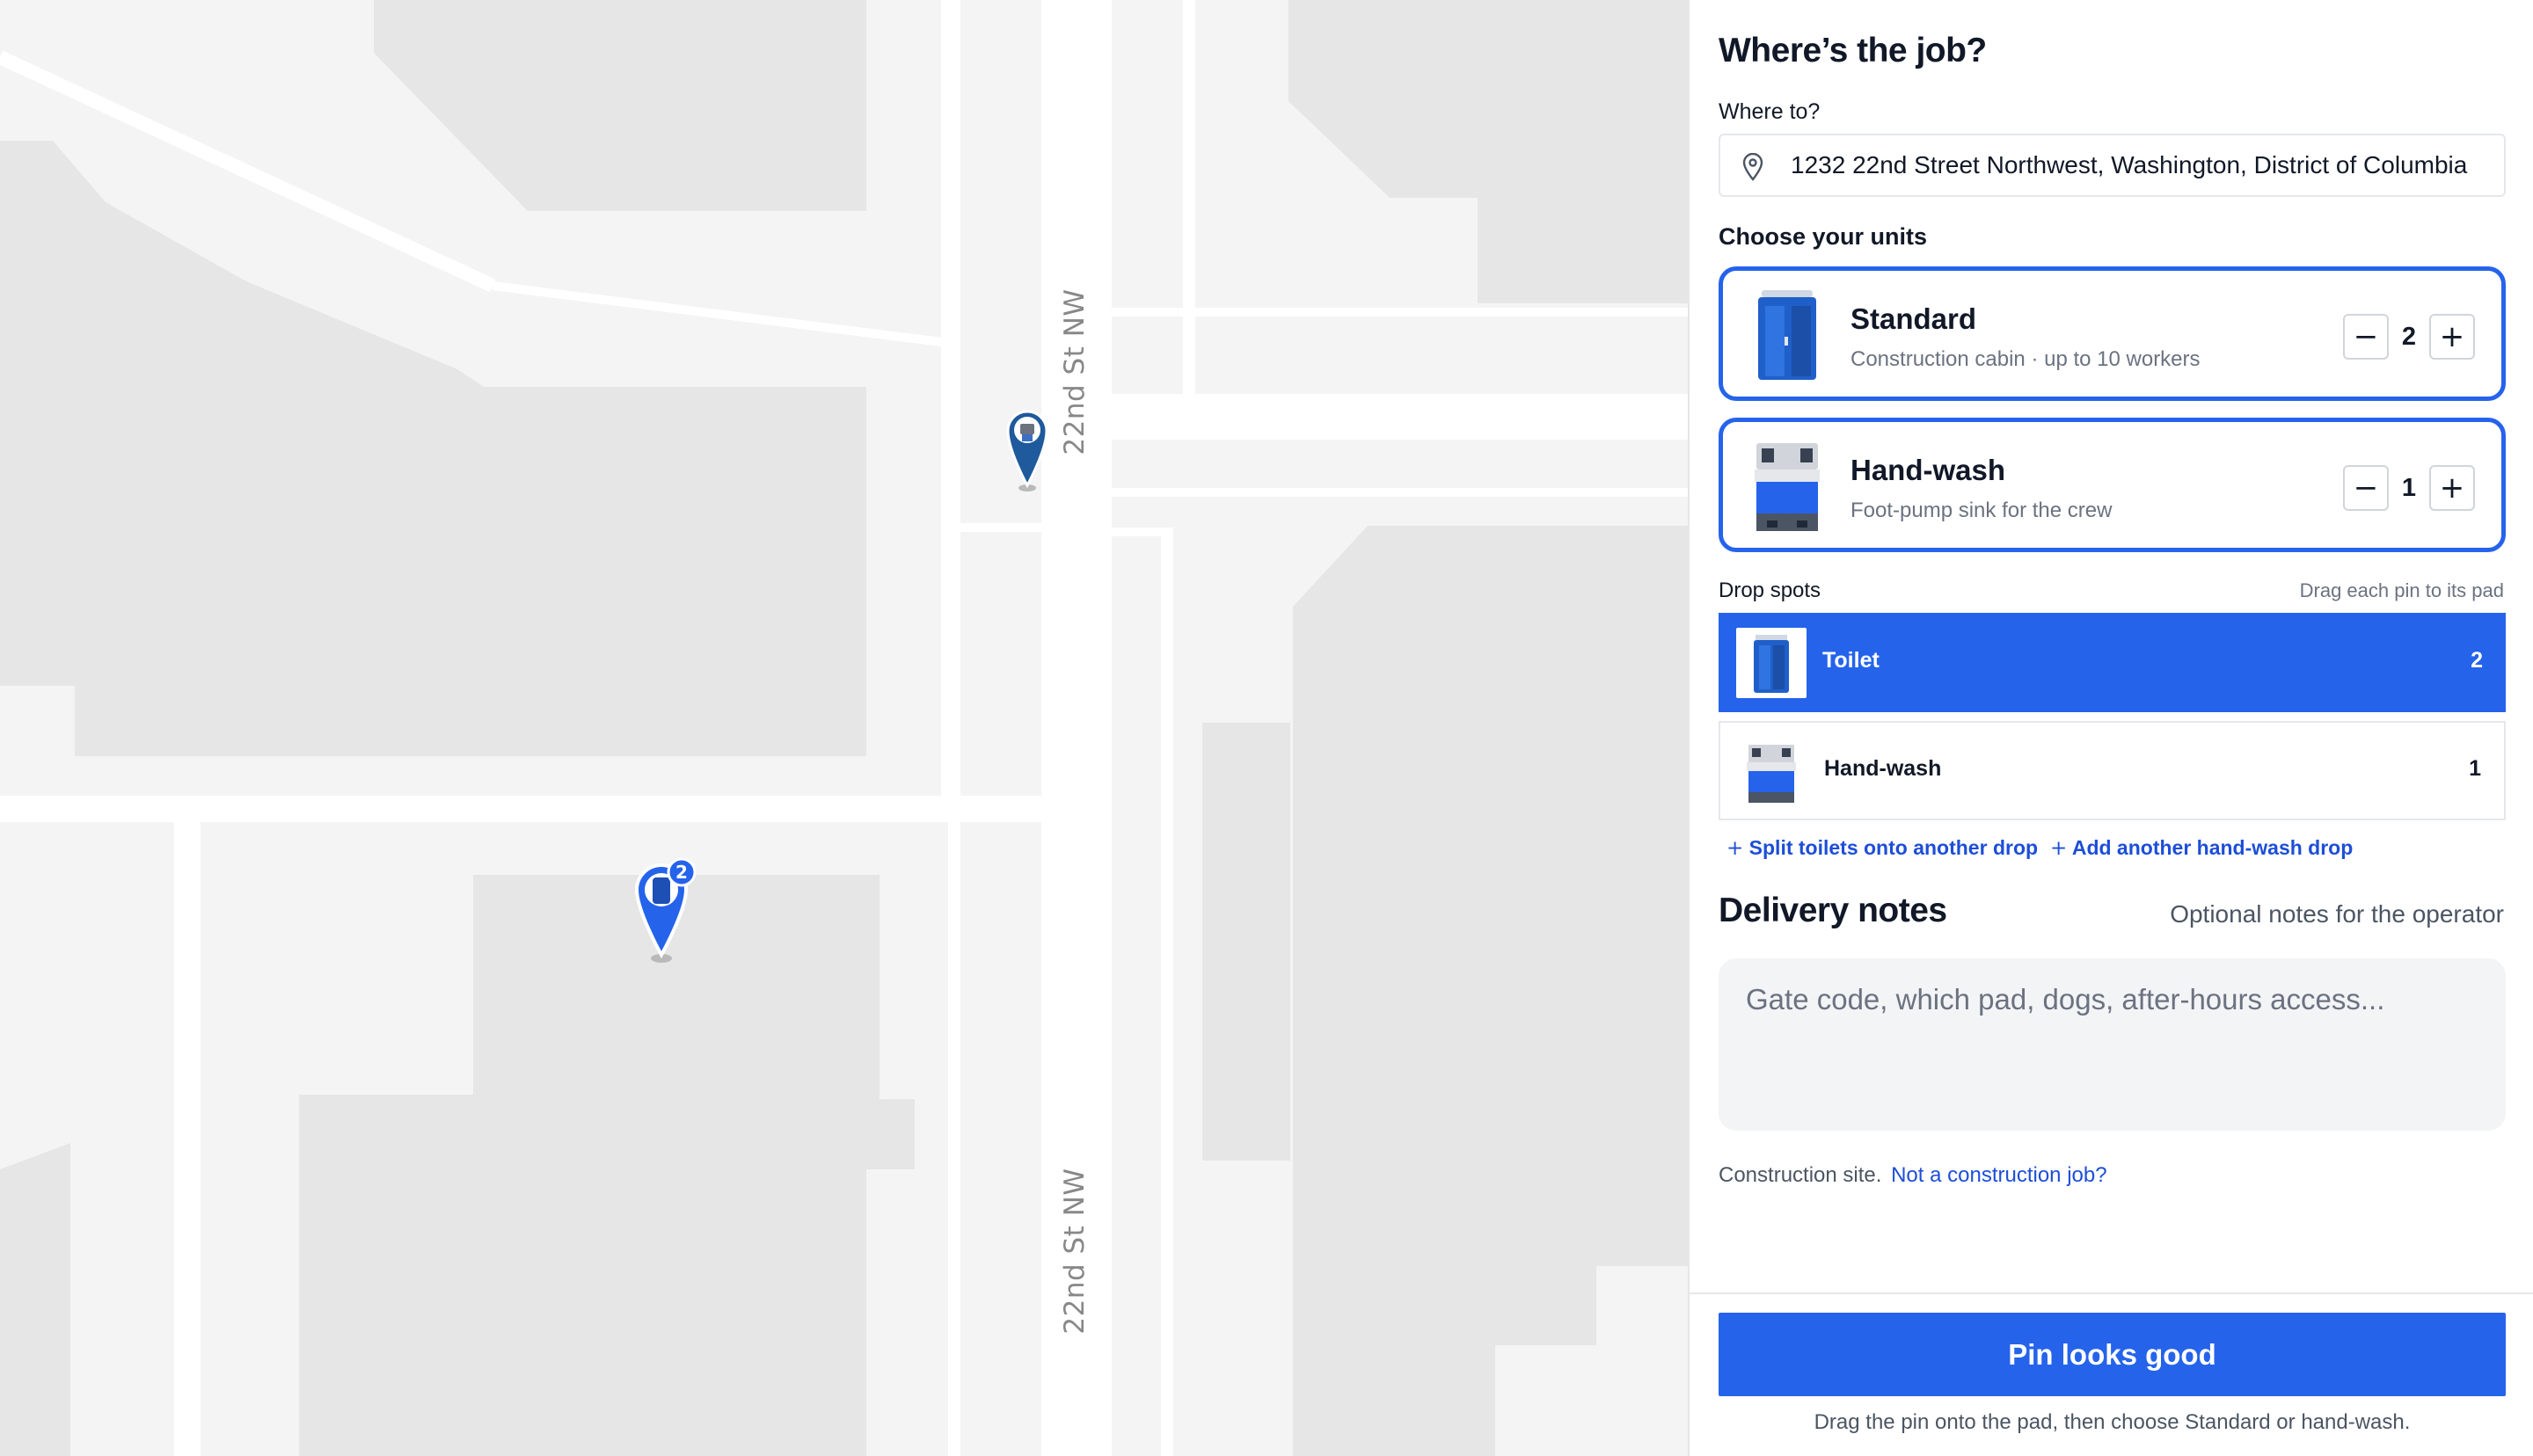 Image resolution: width=2533 pixels, height=1456 pixels. Describe the element at coordinates (1982, 511) in the screenshot. I see `unit-desc-hand-wash: Foot-pump sink for the crew` at that location.